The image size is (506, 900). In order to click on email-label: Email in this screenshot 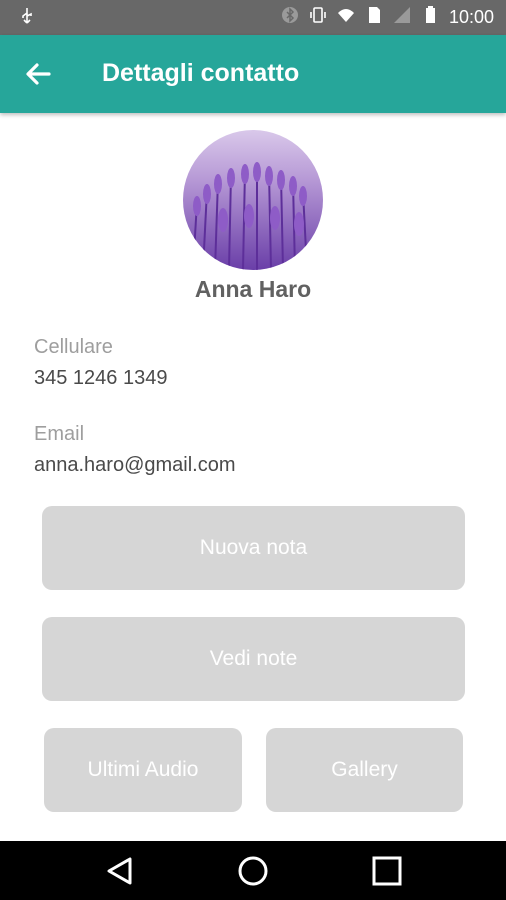, I will do `click(59, 434)`.